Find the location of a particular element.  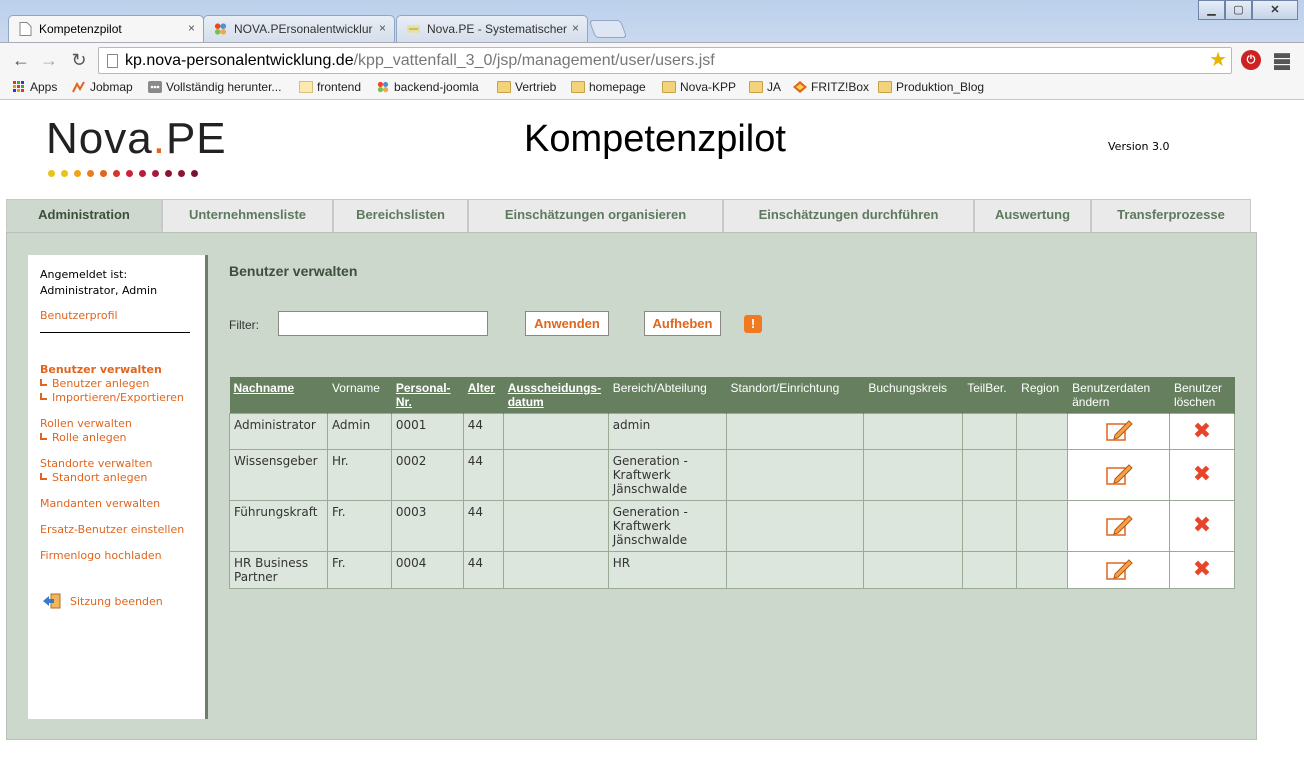

version-label: Version 3.0 is located at coordinates (1139, 146).